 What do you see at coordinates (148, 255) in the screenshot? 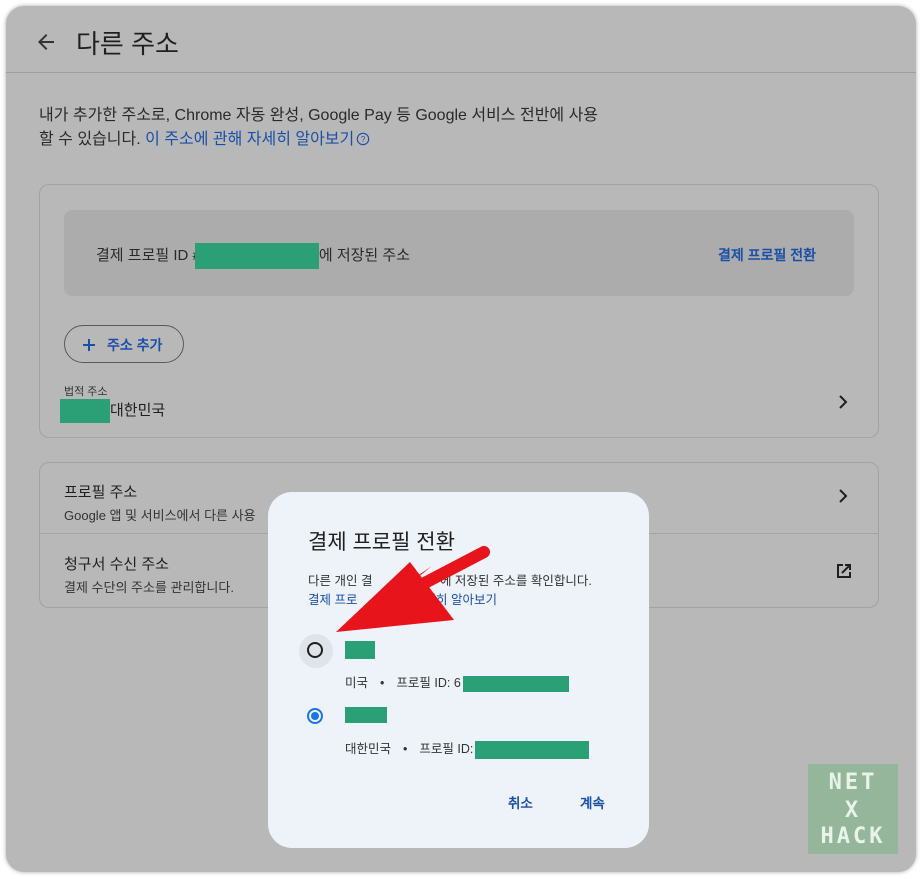
I see `profile-id-prefix: 결제 프로필 ID #` at bounding box center [148, 255].